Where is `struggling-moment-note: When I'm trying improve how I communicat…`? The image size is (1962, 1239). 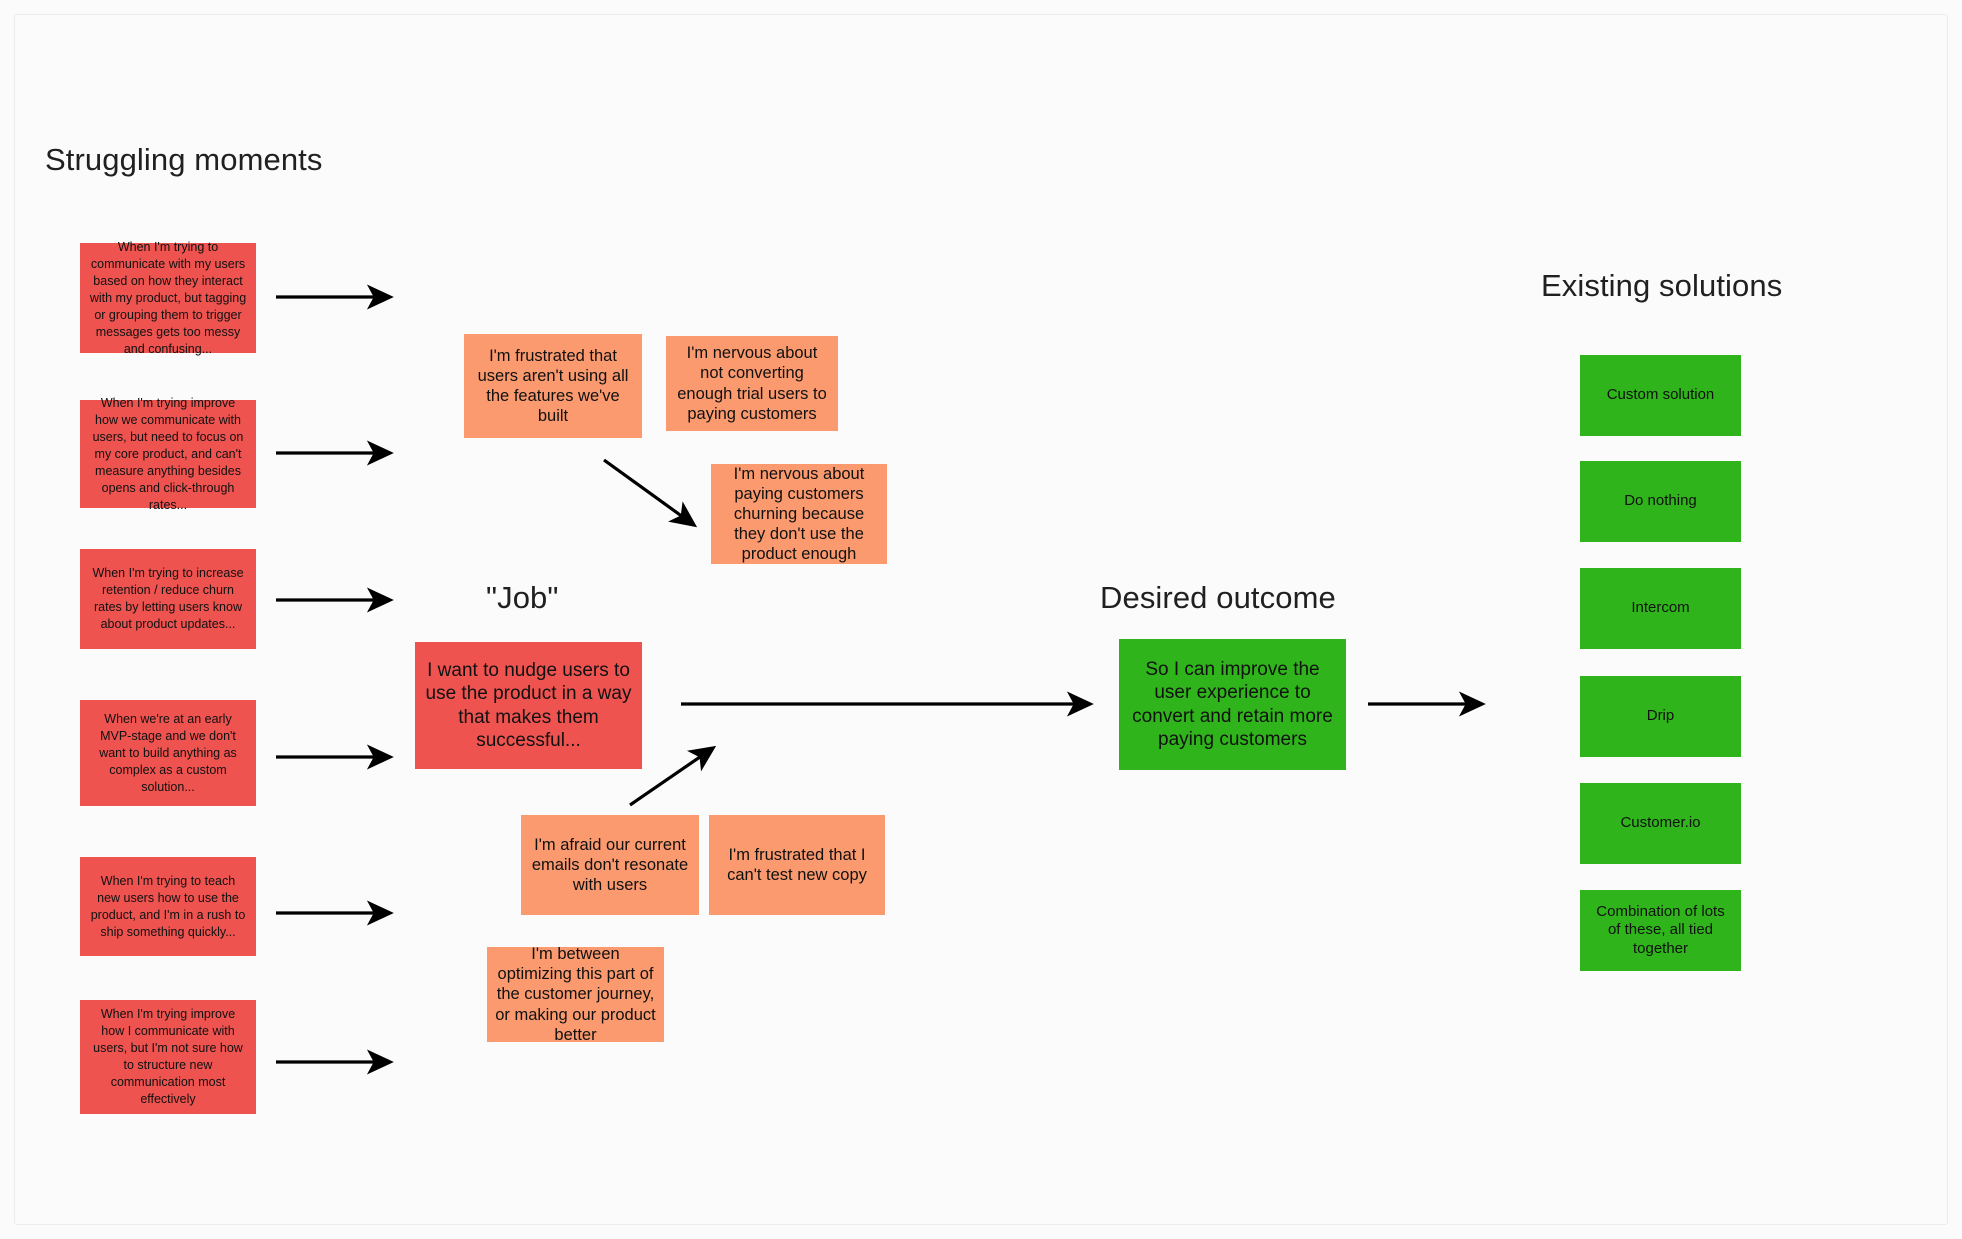
struggling-moment-note: When I'm trying improve how I communicat… is located at coordinates (168, 1057).